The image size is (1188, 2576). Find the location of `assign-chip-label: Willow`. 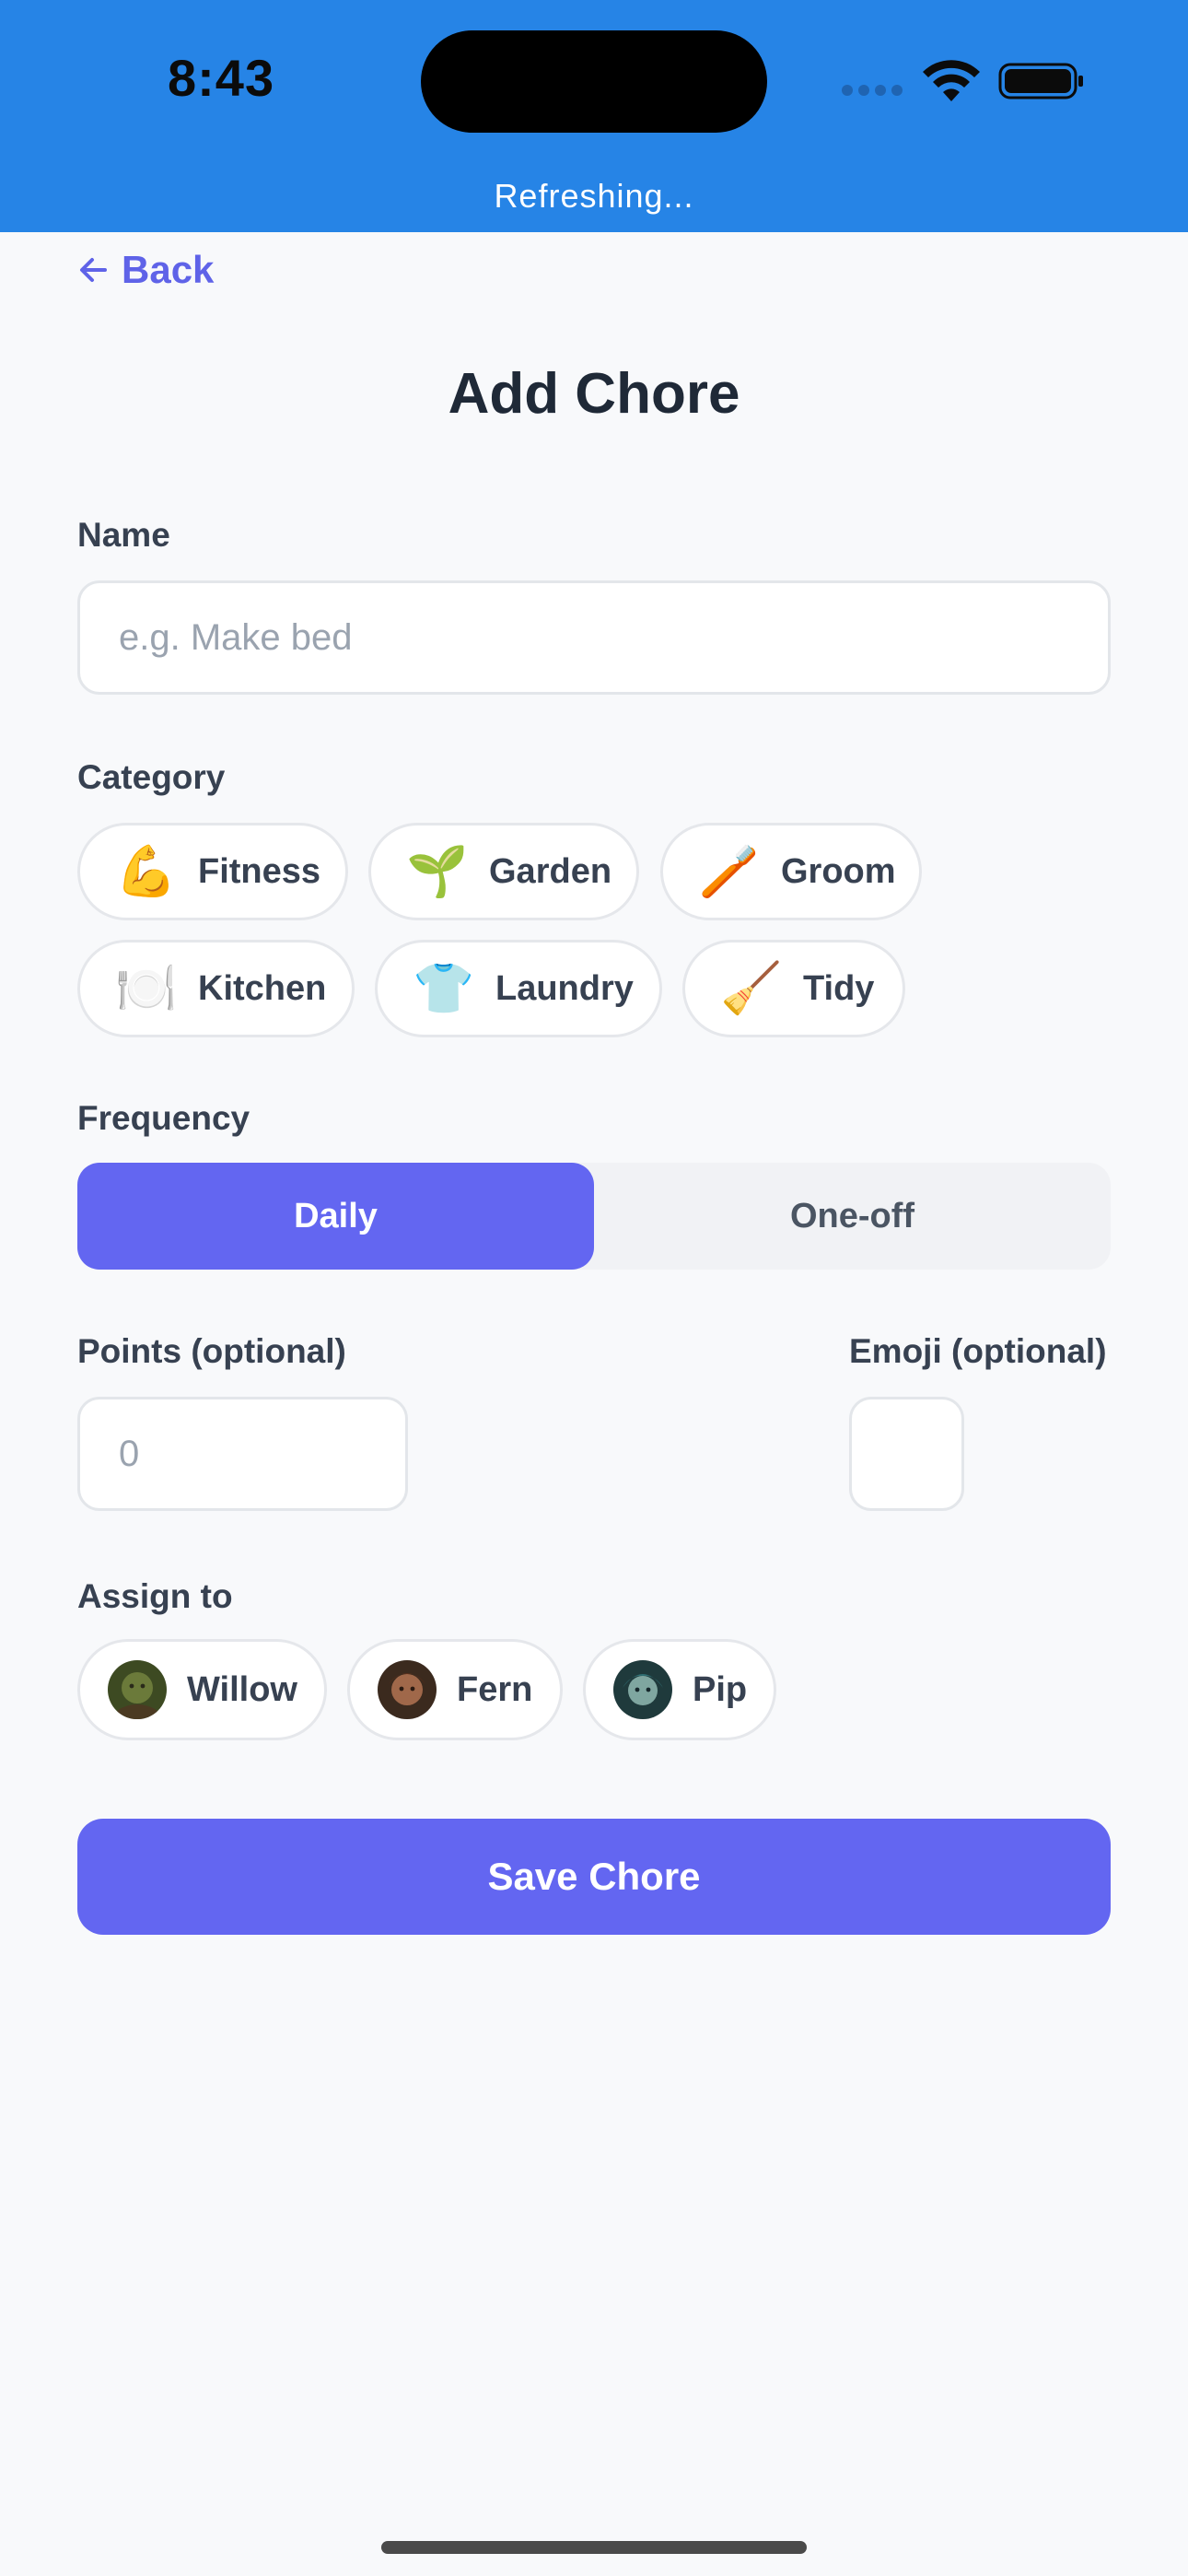

assign-chip-label: Willow is located at coordinates (242, 1689).